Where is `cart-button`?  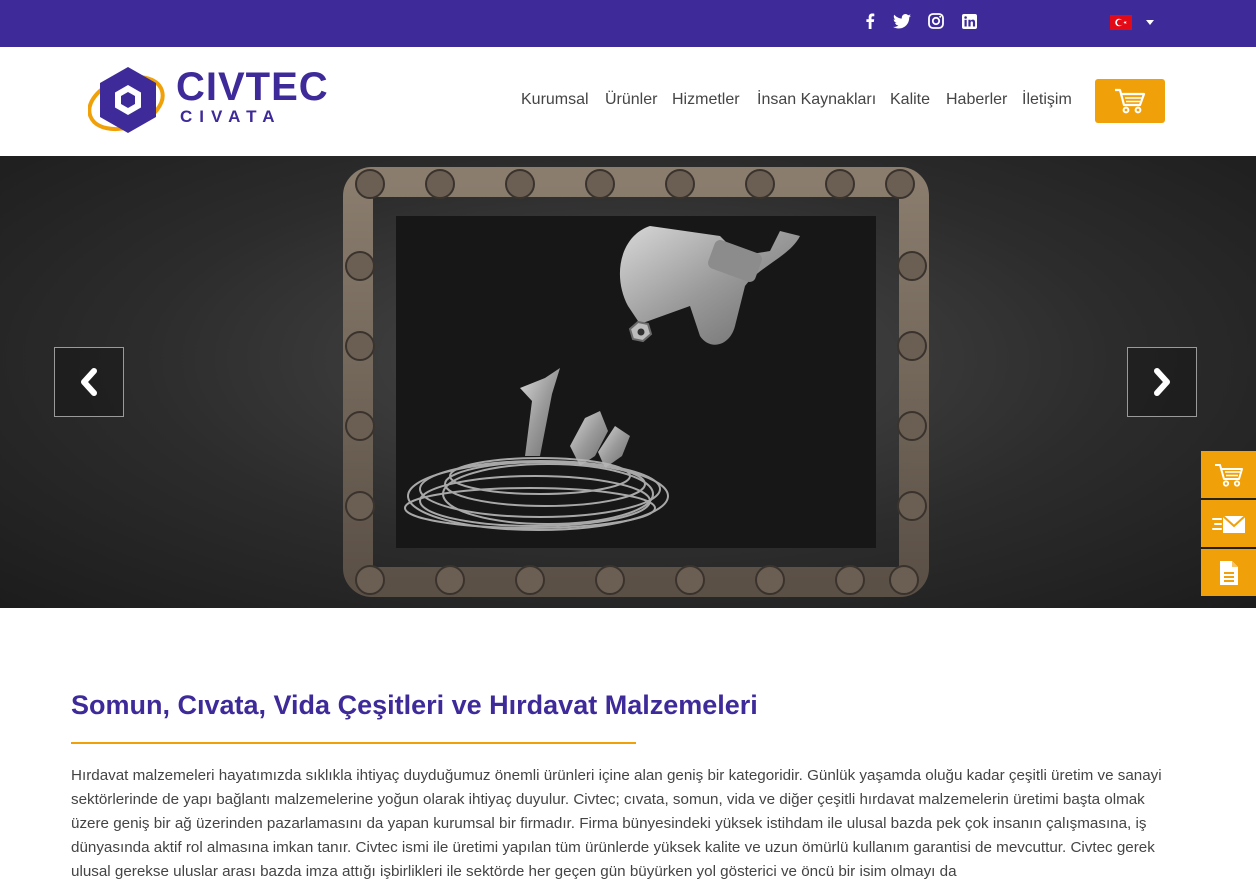
cart-button is located at coordinates (1130, 101).